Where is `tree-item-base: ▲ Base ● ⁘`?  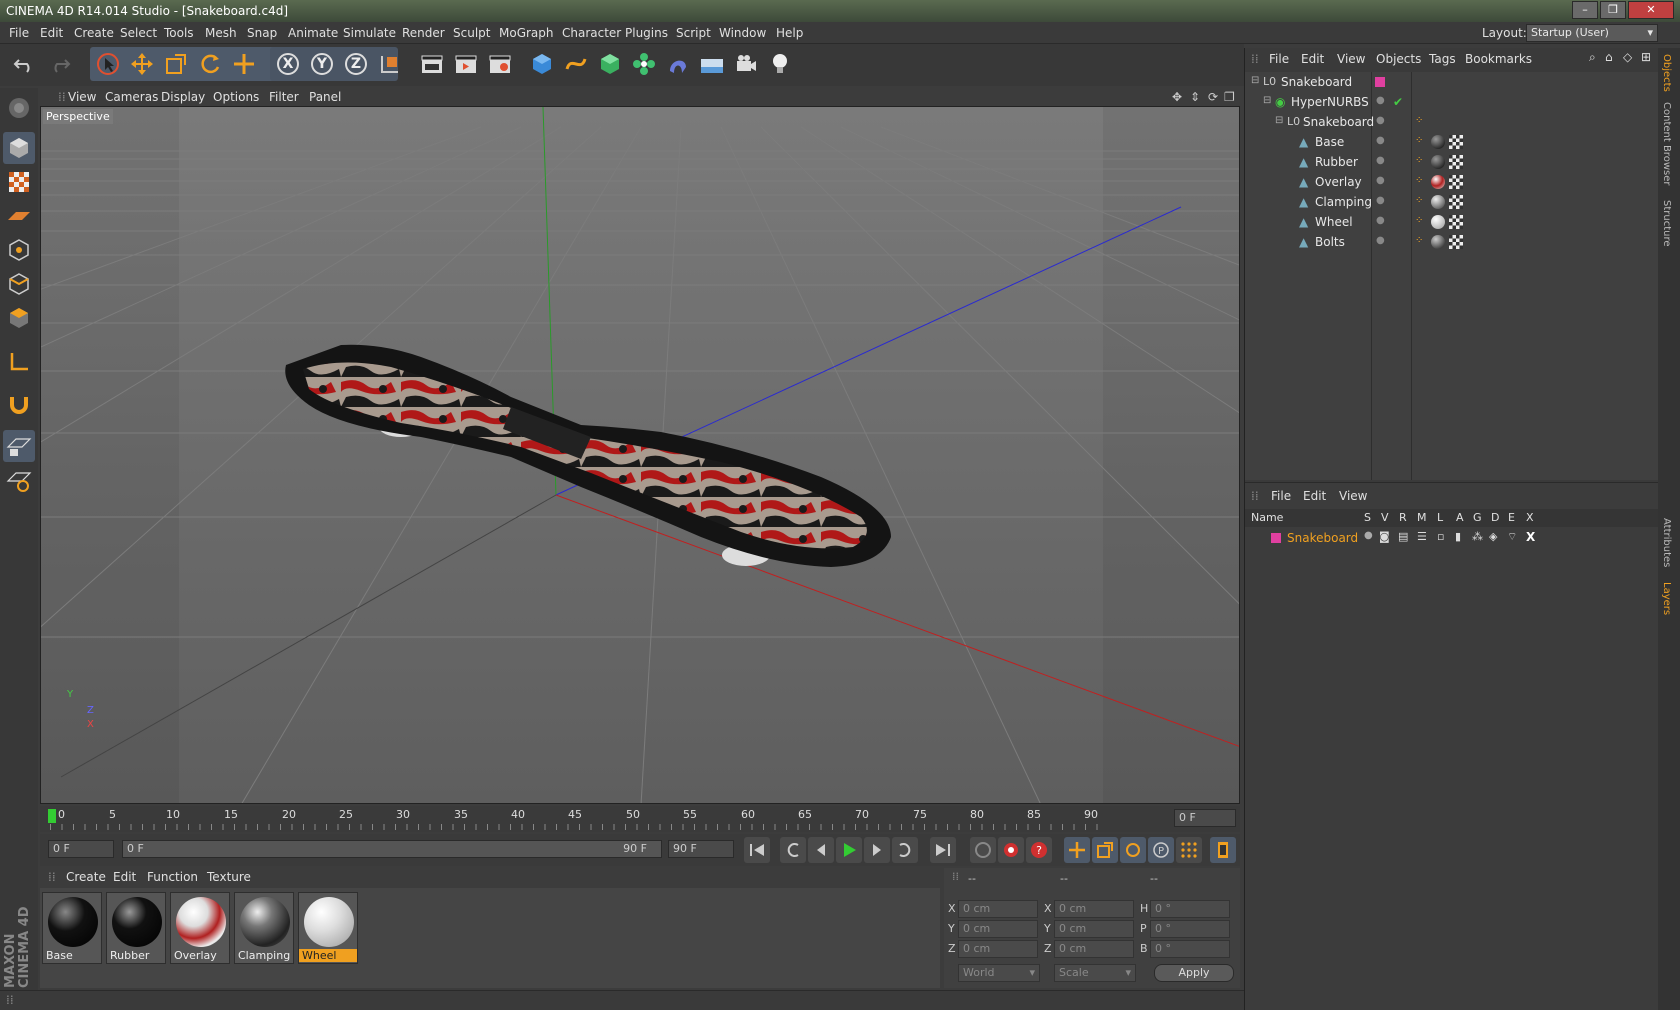 tree-item-base: ▲ Base ● ⁘ is located at coordinates (1452, 142).